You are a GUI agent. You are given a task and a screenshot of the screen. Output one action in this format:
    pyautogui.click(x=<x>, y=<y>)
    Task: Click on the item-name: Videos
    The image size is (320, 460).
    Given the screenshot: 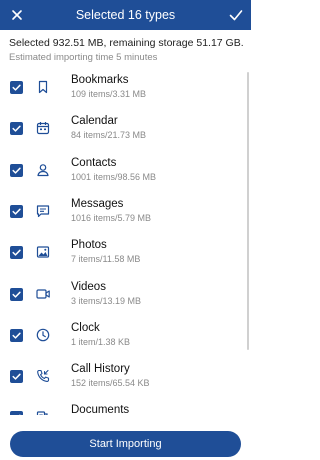 What is the action you would take?
    pyautogui.click(x=88, y=286)
    